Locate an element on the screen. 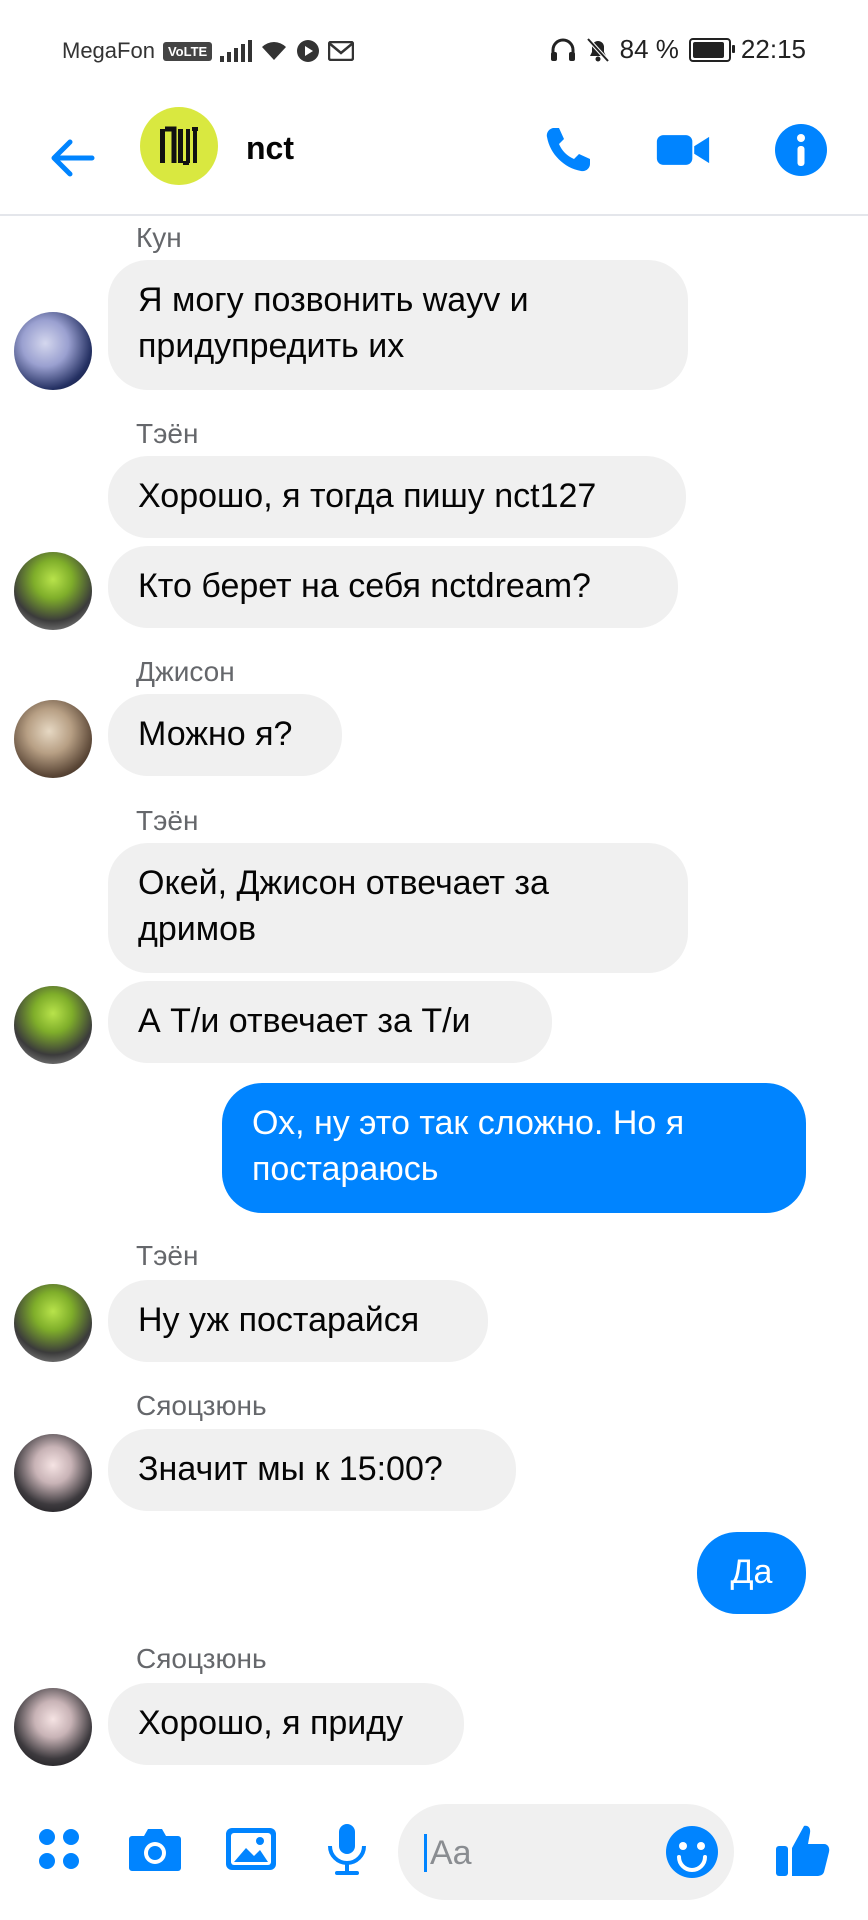 The height and width of the screenshot is (1920, 868). apps-icon is located at coordinates (59, 1849).